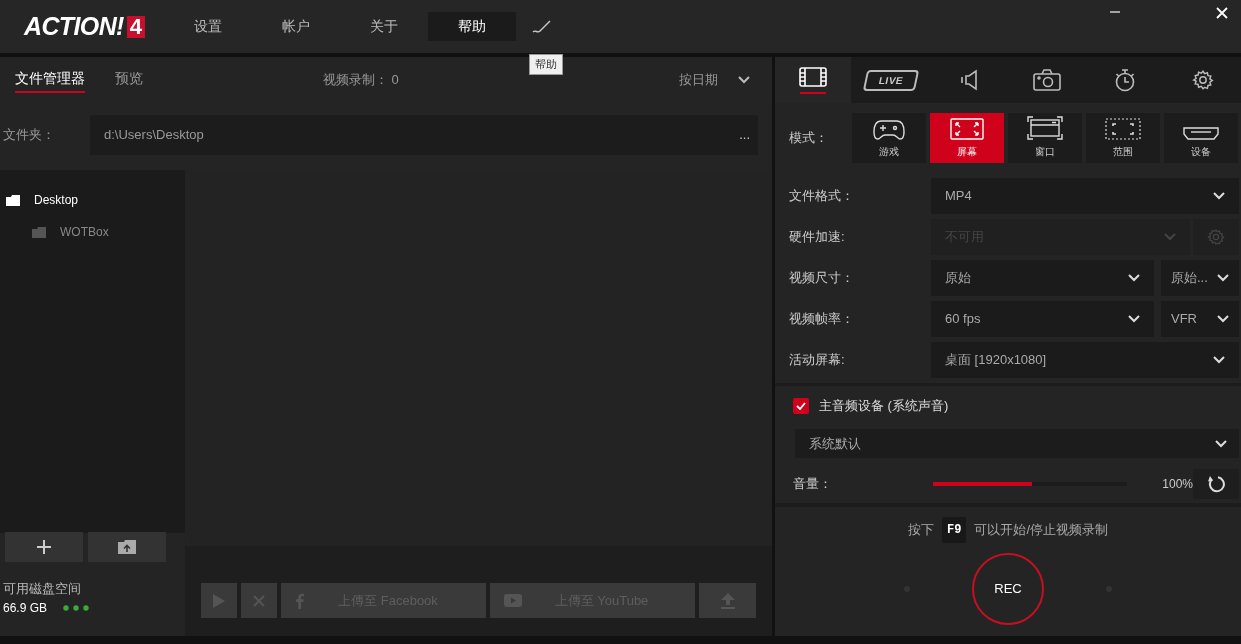 The height and width of the screenshot is (644, 1241). I want to click on window-icon, so click(1045, 128).